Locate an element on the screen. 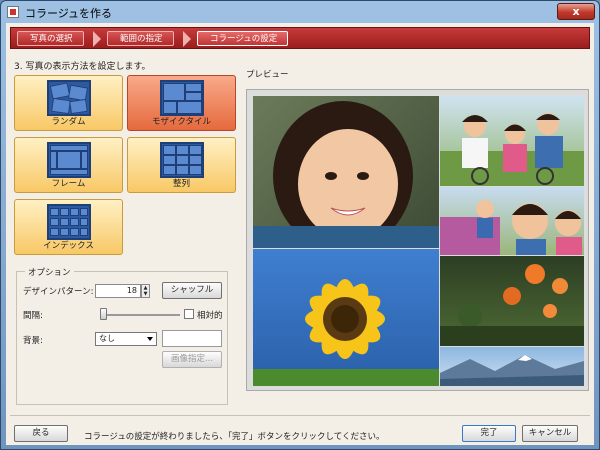 The width and height of the screenshot is (600, 450). flowers-photo-image is located at coordinates (512, 305).